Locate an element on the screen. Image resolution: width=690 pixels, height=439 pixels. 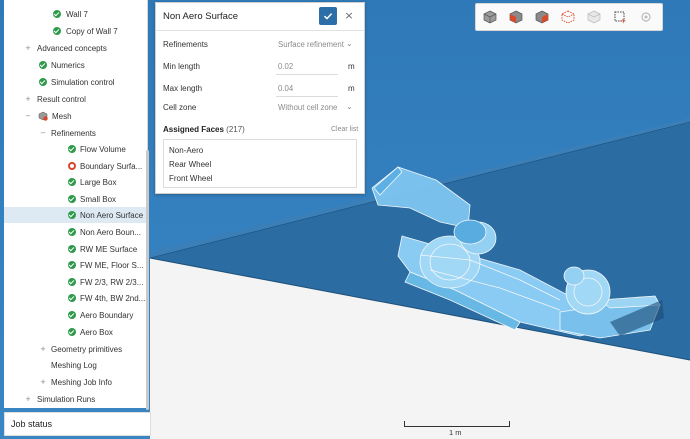
tree-item-result-control: + Result control is located at coordinates (75, 99).